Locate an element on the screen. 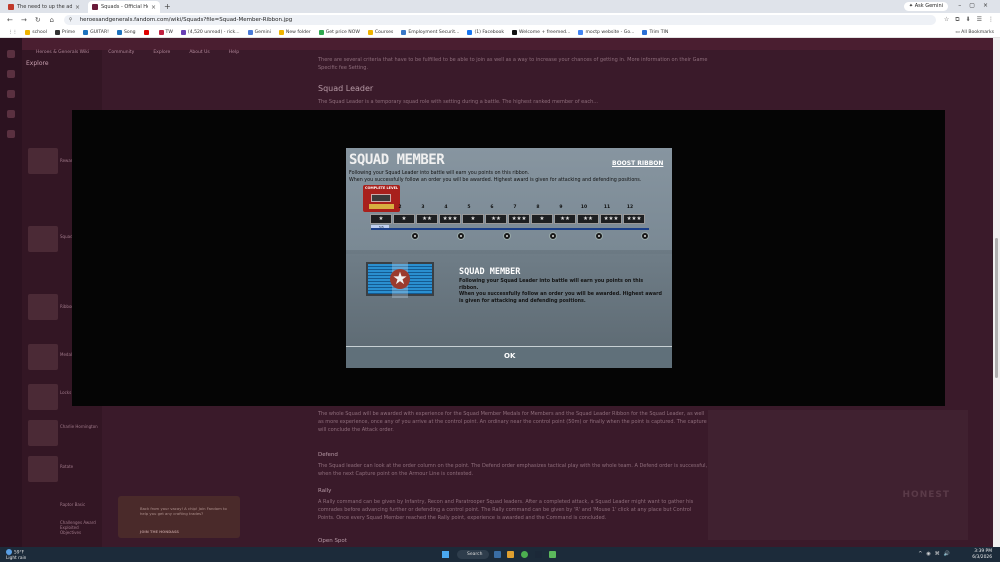 This screenshot has height=562, width=1000. bookmark-item: Get price NOW is located at coordinates (339, 32).